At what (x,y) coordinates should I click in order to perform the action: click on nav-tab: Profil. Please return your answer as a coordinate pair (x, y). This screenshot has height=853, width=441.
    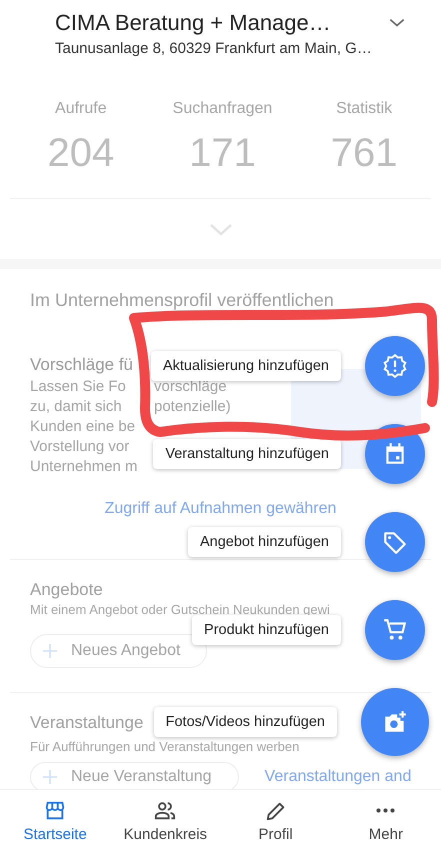
    Looking at the image, I should click on (275, 821).